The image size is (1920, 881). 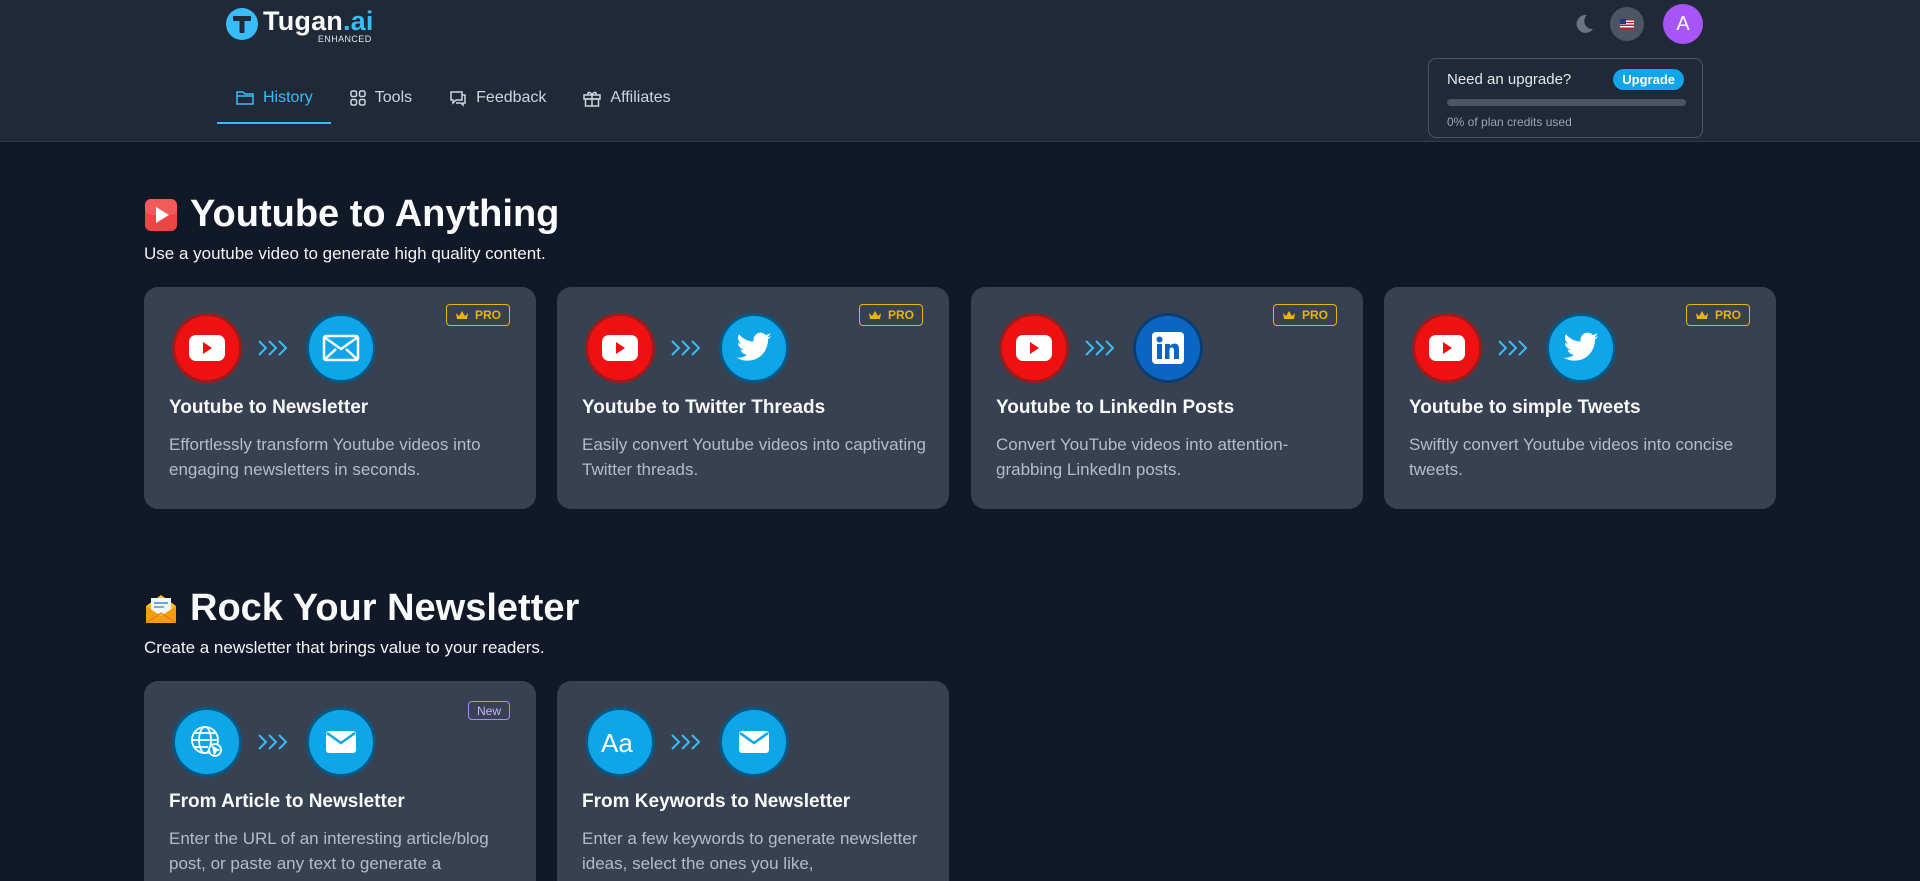 I want to click on folder-icon, so click(x=245, y=98).